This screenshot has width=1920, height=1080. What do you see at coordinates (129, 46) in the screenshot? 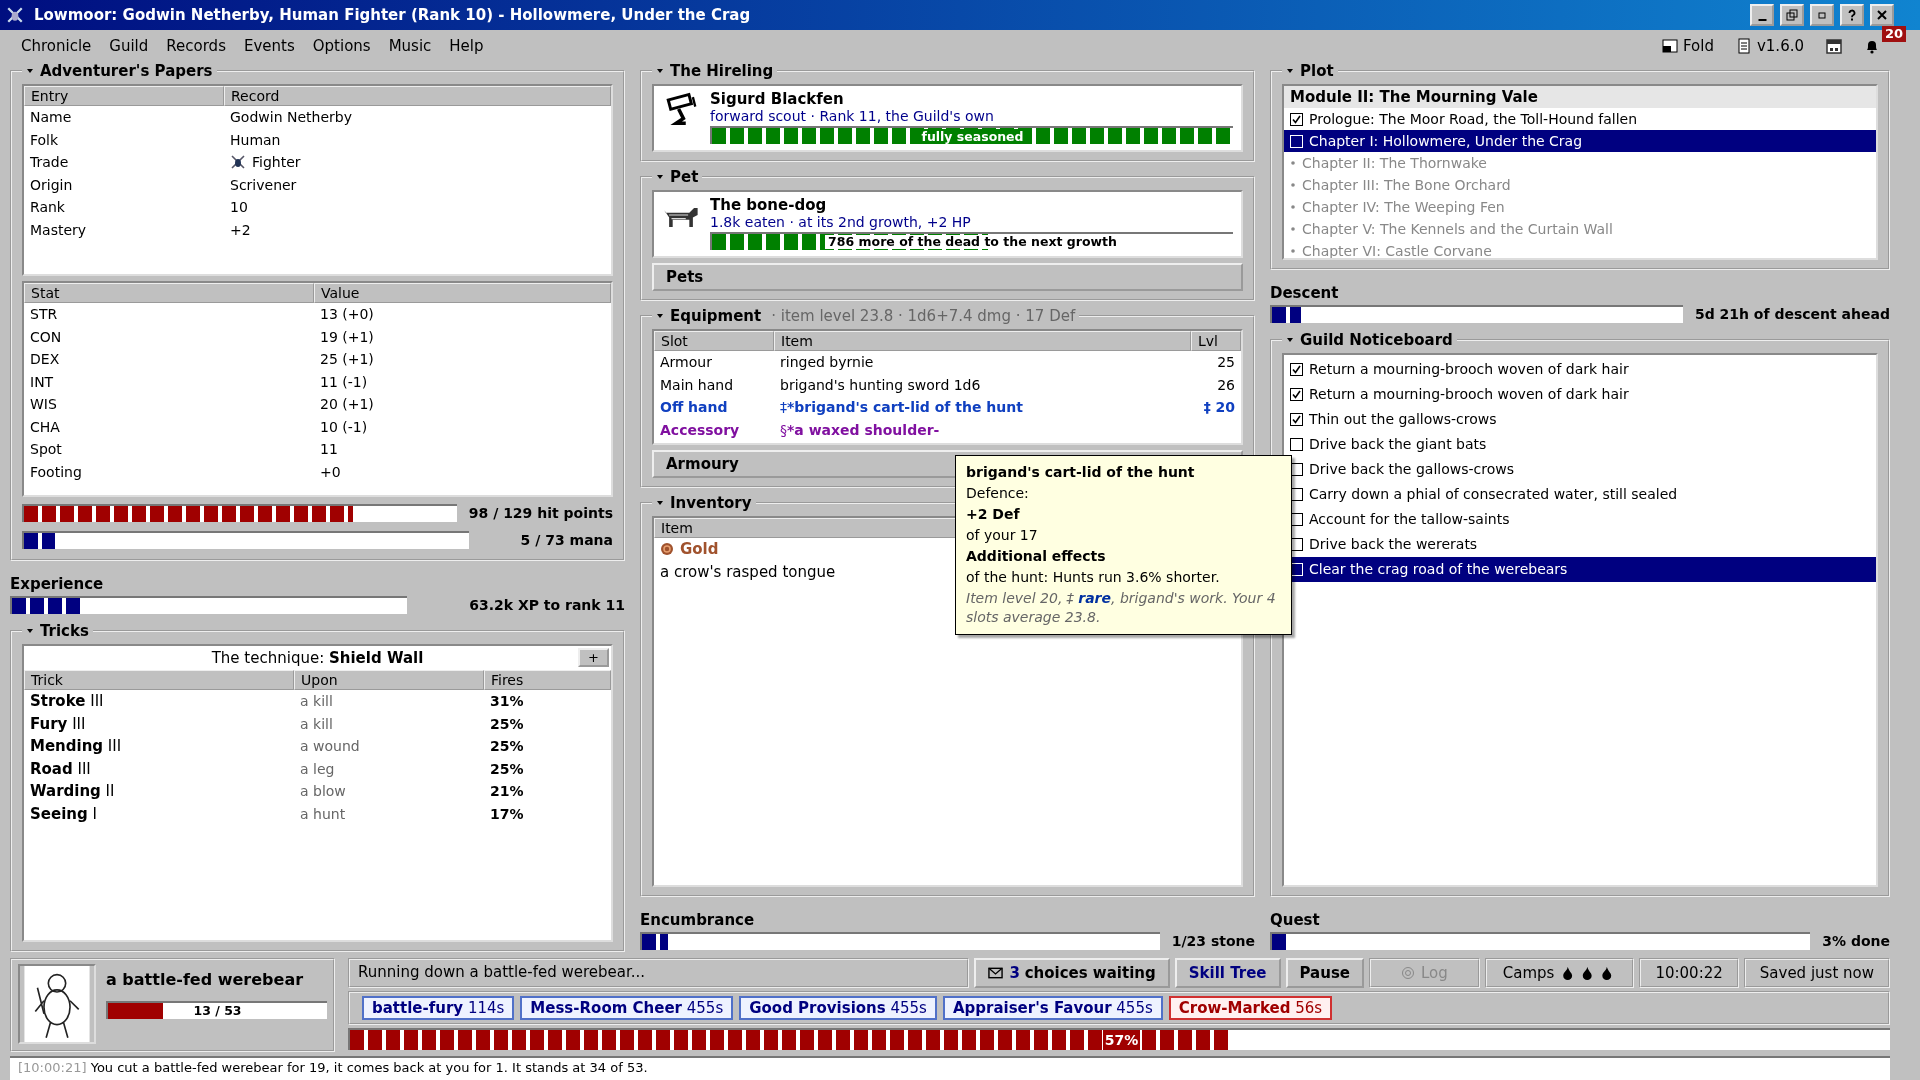
I see `menu-item: Guild` at bounding box center [129, 46].